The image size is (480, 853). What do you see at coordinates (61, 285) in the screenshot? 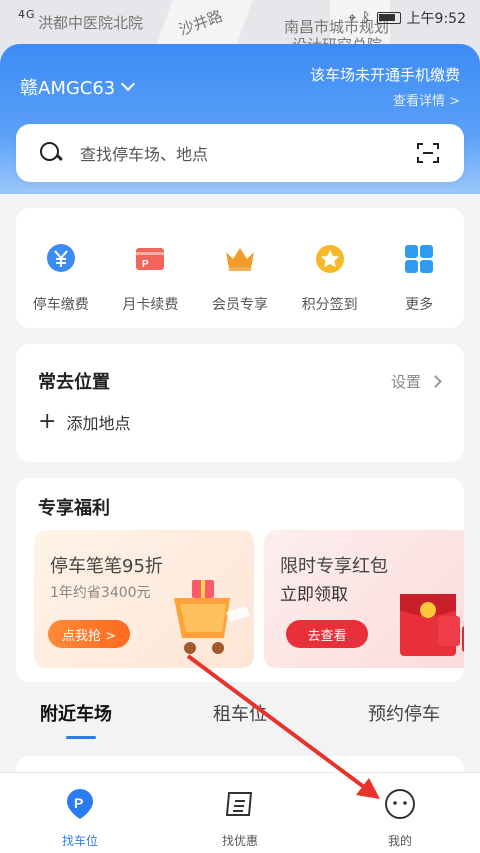
I see `parking-payment-button: 停车缴费` at bounding box center [61, 285].